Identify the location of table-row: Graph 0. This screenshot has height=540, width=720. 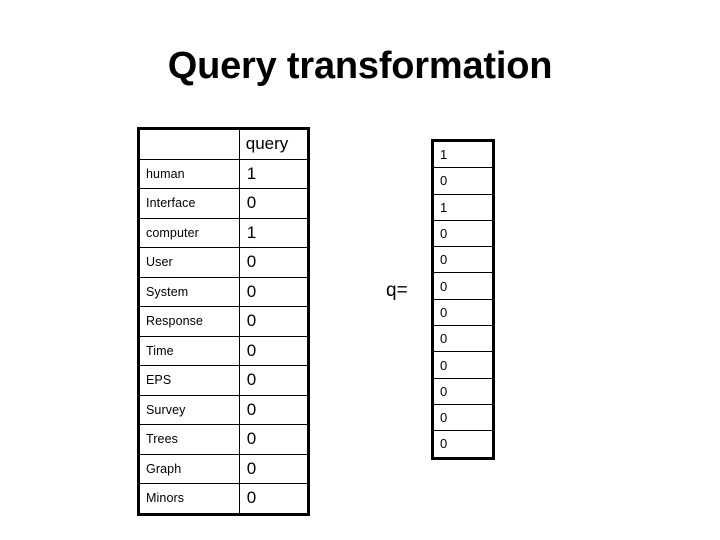
(224, 468).